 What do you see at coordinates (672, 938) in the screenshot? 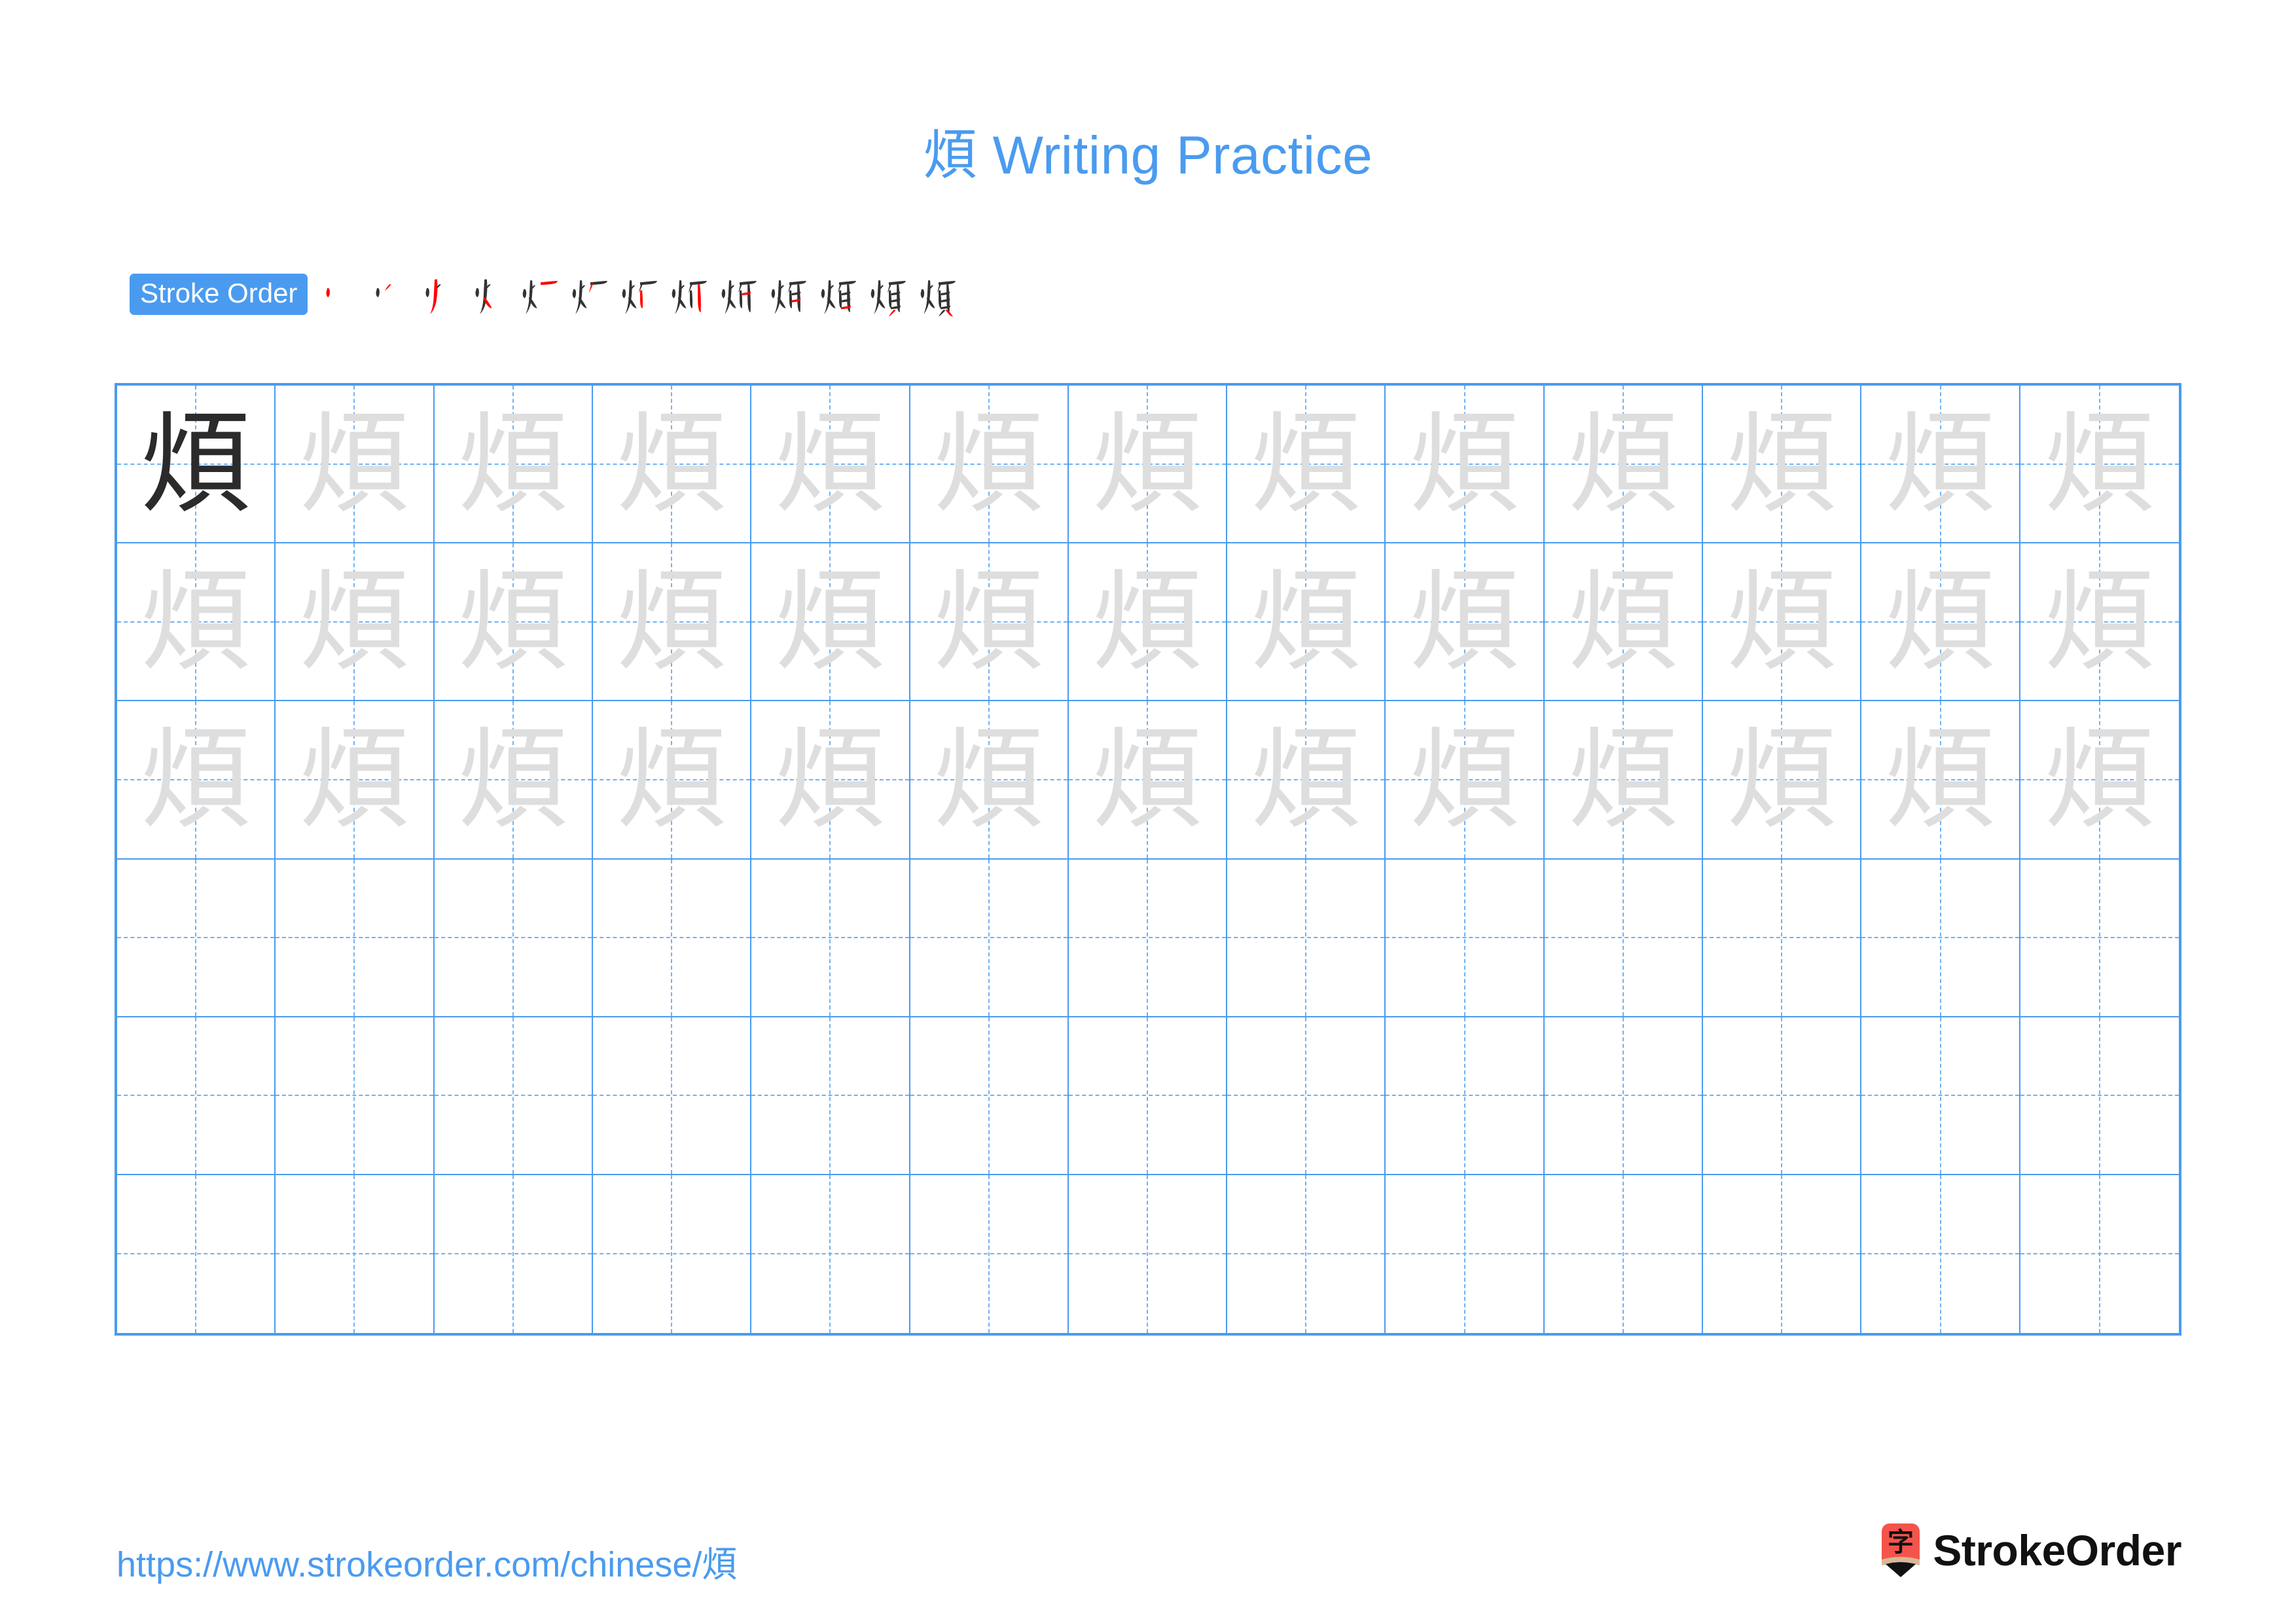
I see `grid-cell-r4-c4` at bounding box center [672, 938].